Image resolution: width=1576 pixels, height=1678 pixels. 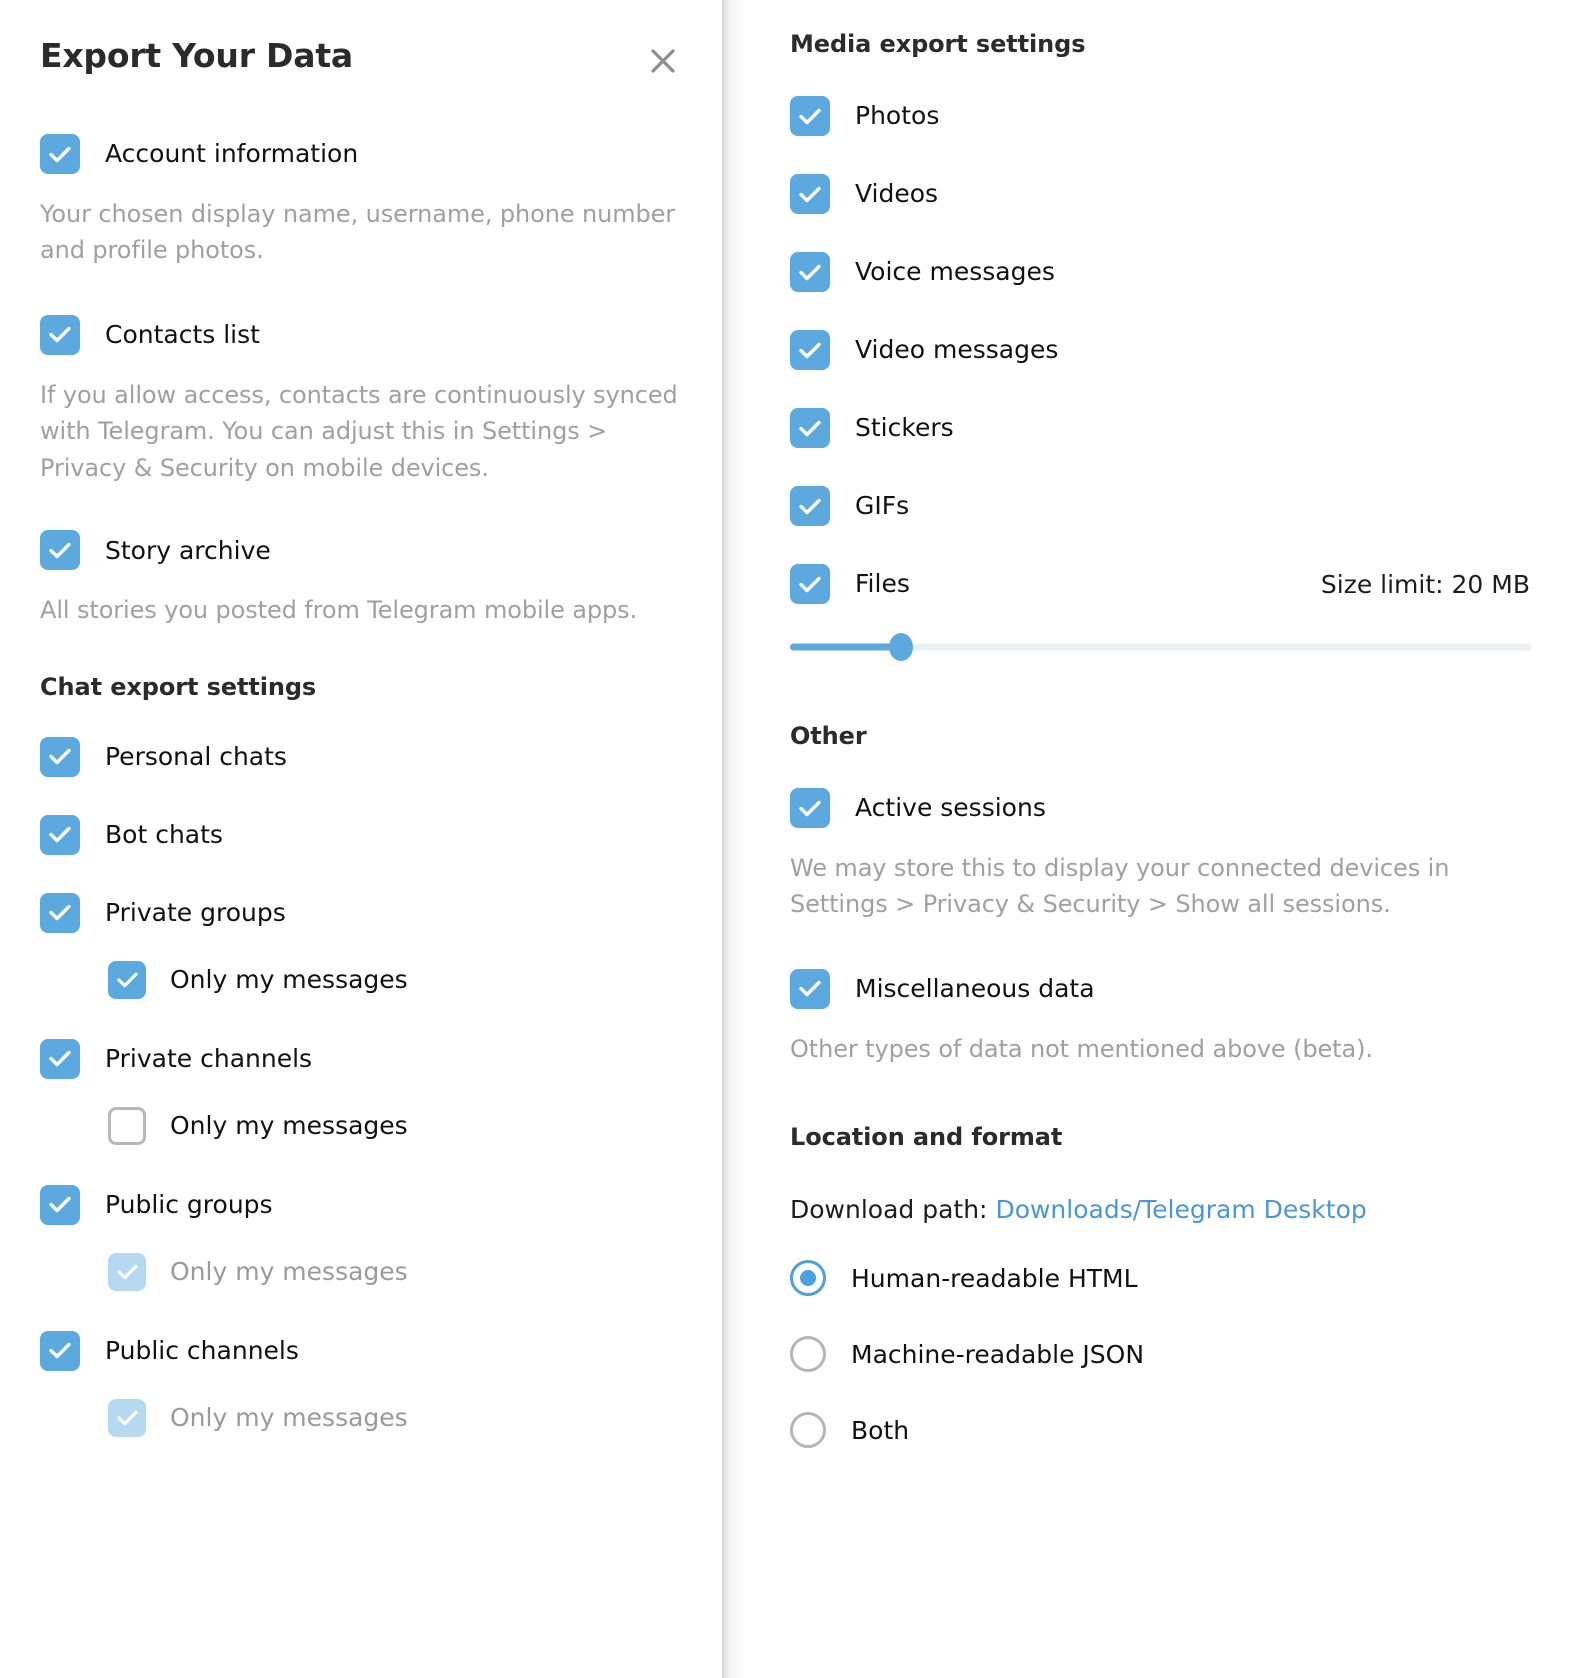 I want to click on close-icon, so click(x=663, y=61).